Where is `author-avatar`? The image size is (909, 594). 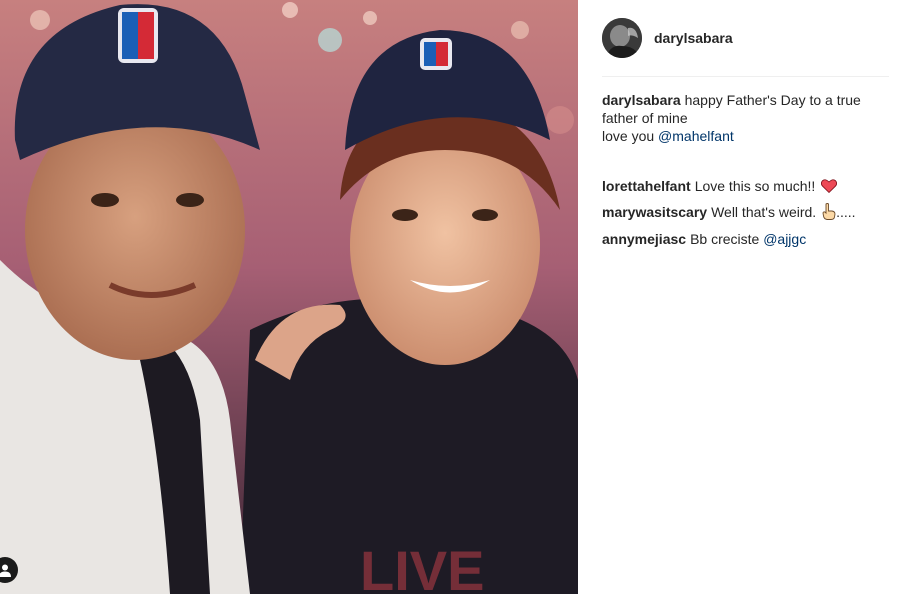 author-avatar is located at coordinates (622, 38).